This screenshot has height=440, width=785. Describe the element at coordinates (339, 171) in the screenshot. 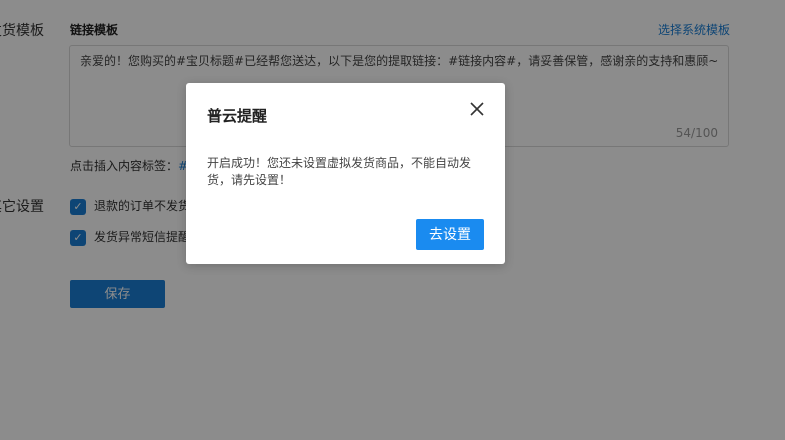

I see `dialog-message: 开启成功！您还未设置虚拟发货商品，不能自动发货，请先设置！` at that location.